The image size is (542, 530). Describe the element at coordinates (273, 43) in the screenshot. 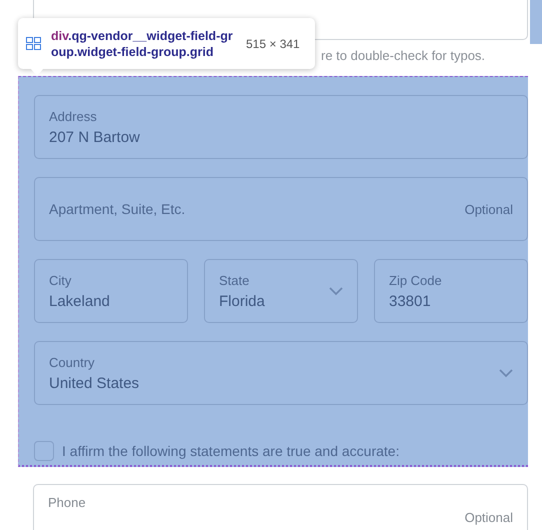

I see `element-size: 515 × 341` at that location.